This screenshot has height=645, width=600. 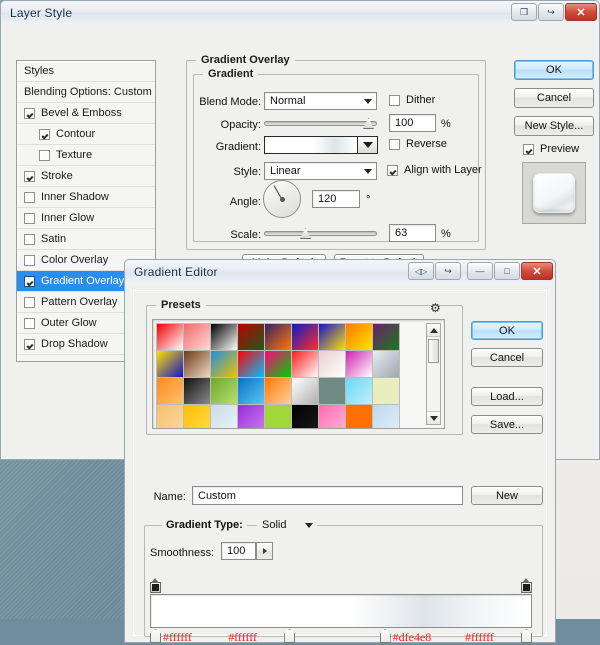 What do you see at coordinates (412, 123) in the screenshot?
I see `opacity-input: 100` at bounding box center [412, 123].